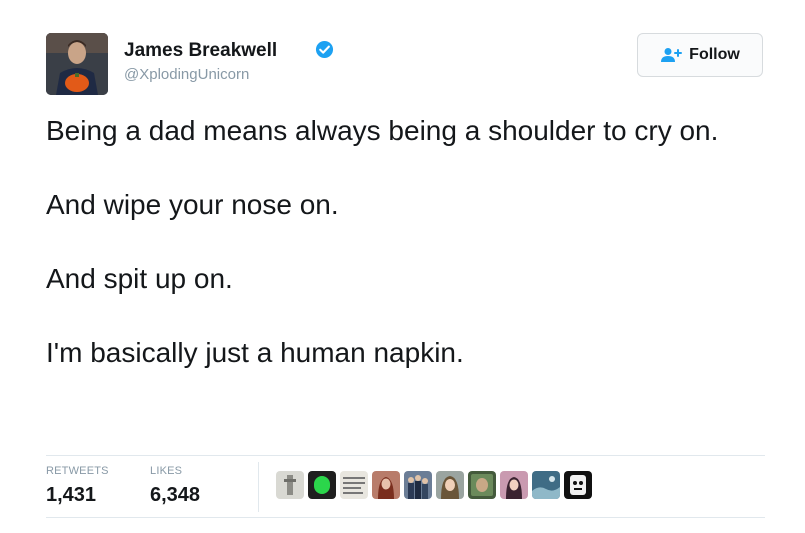 This screenshot has width=805, height=533. I want to click on likes-stat: LIKES 6,348, so click(175, 486).